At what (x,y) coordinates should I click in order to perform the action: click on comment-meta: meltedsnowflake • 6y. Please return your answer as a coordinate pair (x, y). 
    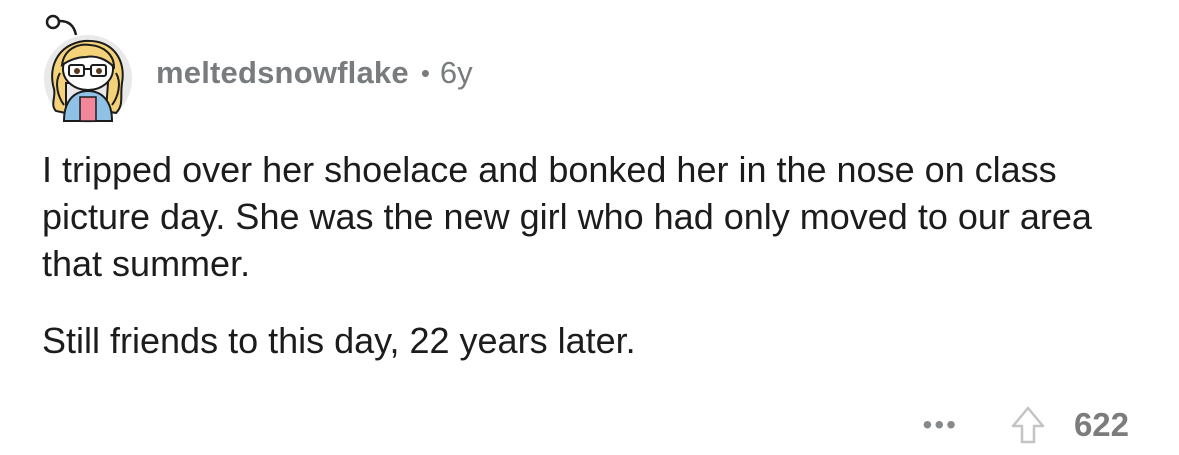
    Looking at the image, I should click on (314, 73).